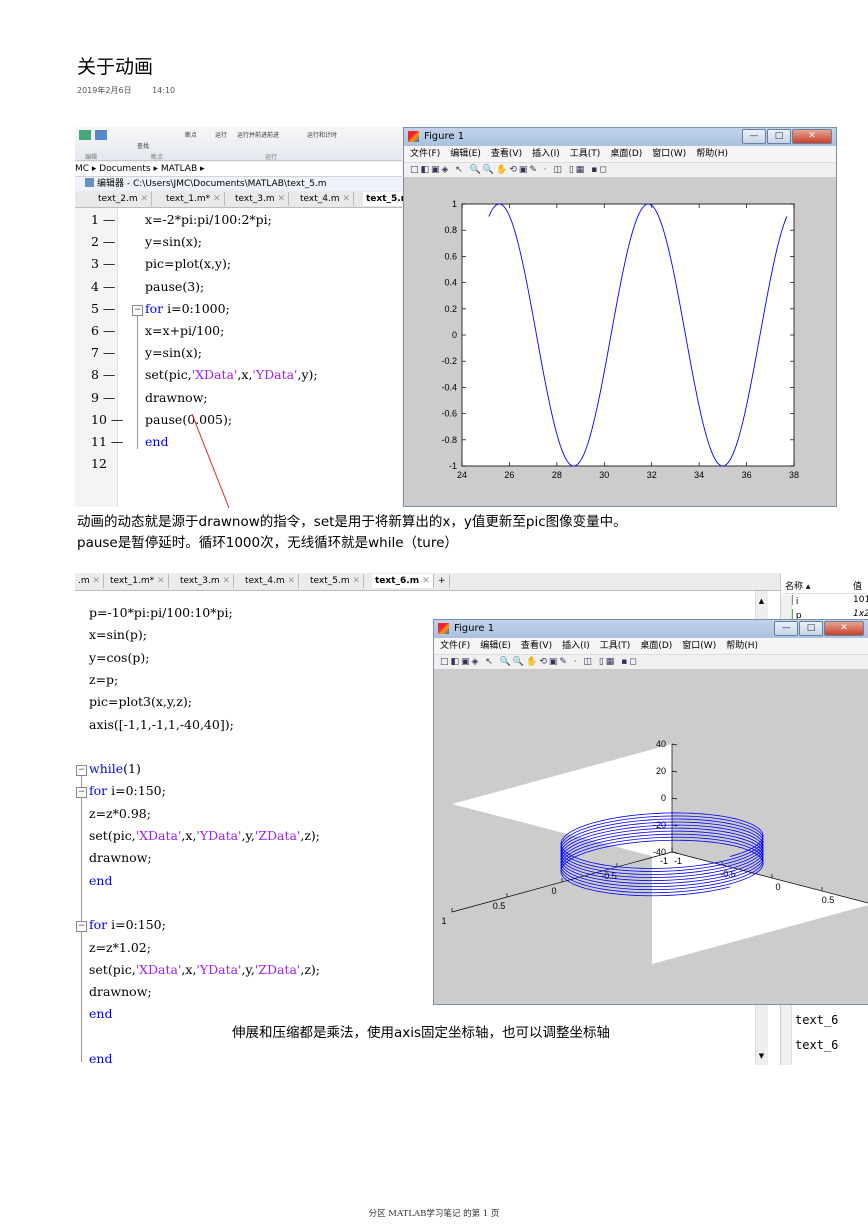 This screenshot has height=1230, width=868. What do you see at coordinates (101, 135) in the screenshot?
I see `ribbon-indent-icon` at bounding box center [101, 135].